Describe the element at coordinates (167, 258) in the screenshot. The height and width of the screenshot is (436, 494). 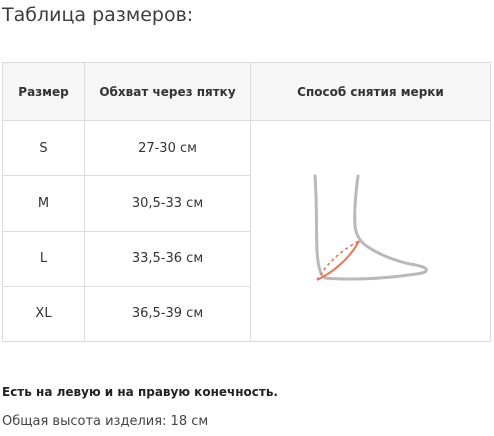
I see `girth-cell: 33,5-36 см` at that location.